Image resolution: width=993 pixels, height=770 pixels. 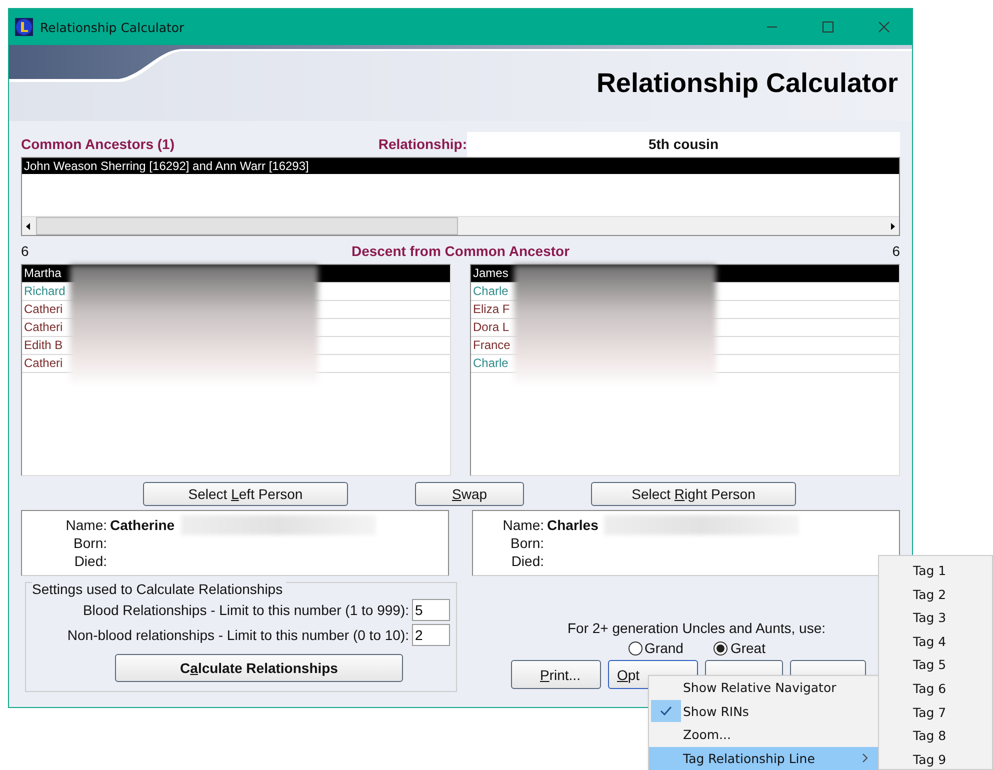 What do you see at coordinates (739, 648) in the screenshot?
I see `radio-option: Great` at bounding box center [739, 648].